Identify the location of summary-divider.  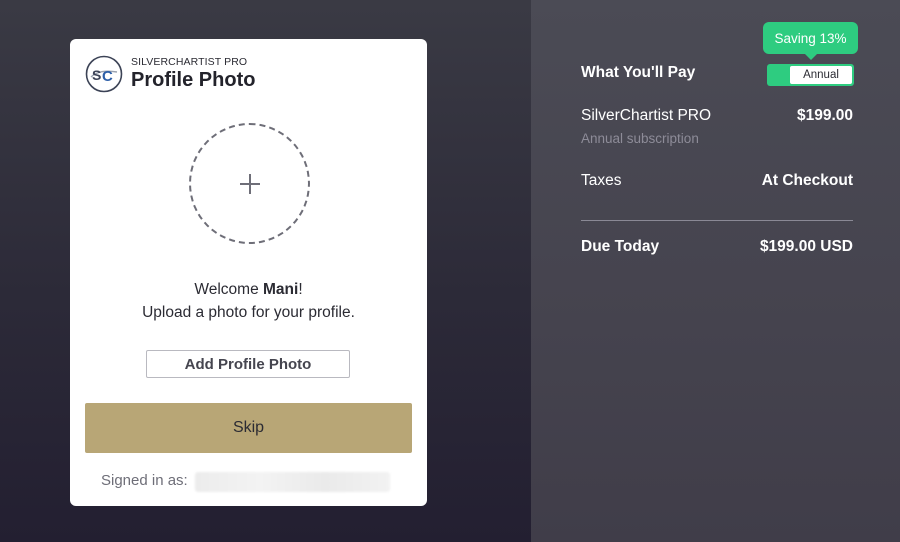
(717, 220).